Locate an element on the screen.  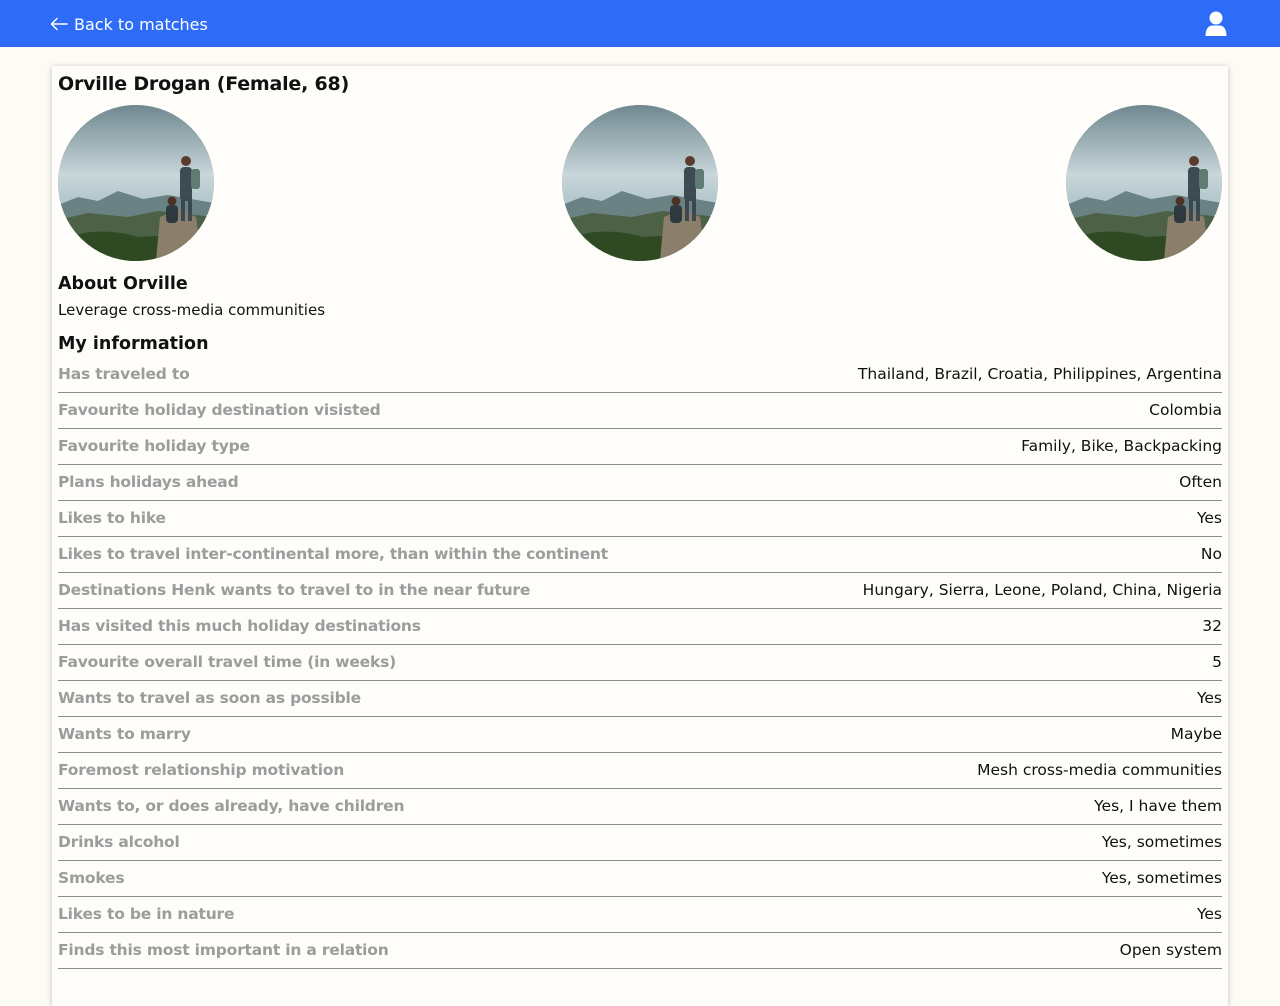
info-value: No is located at coordinates (1211, 554).